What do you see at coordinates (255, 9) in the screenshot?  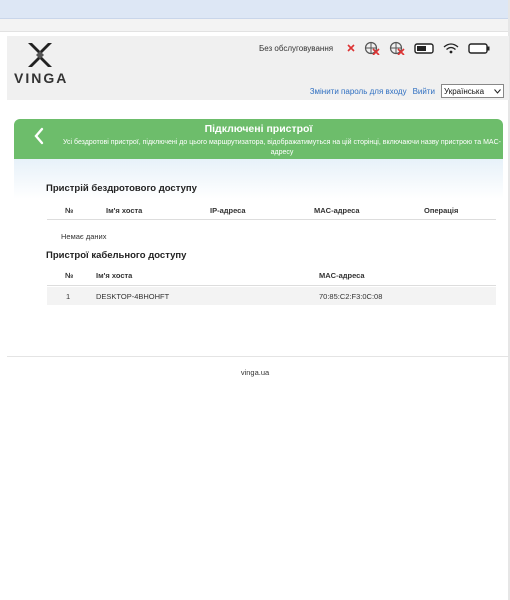 I see `browser-top-bar` at bounding box center [255, 9].